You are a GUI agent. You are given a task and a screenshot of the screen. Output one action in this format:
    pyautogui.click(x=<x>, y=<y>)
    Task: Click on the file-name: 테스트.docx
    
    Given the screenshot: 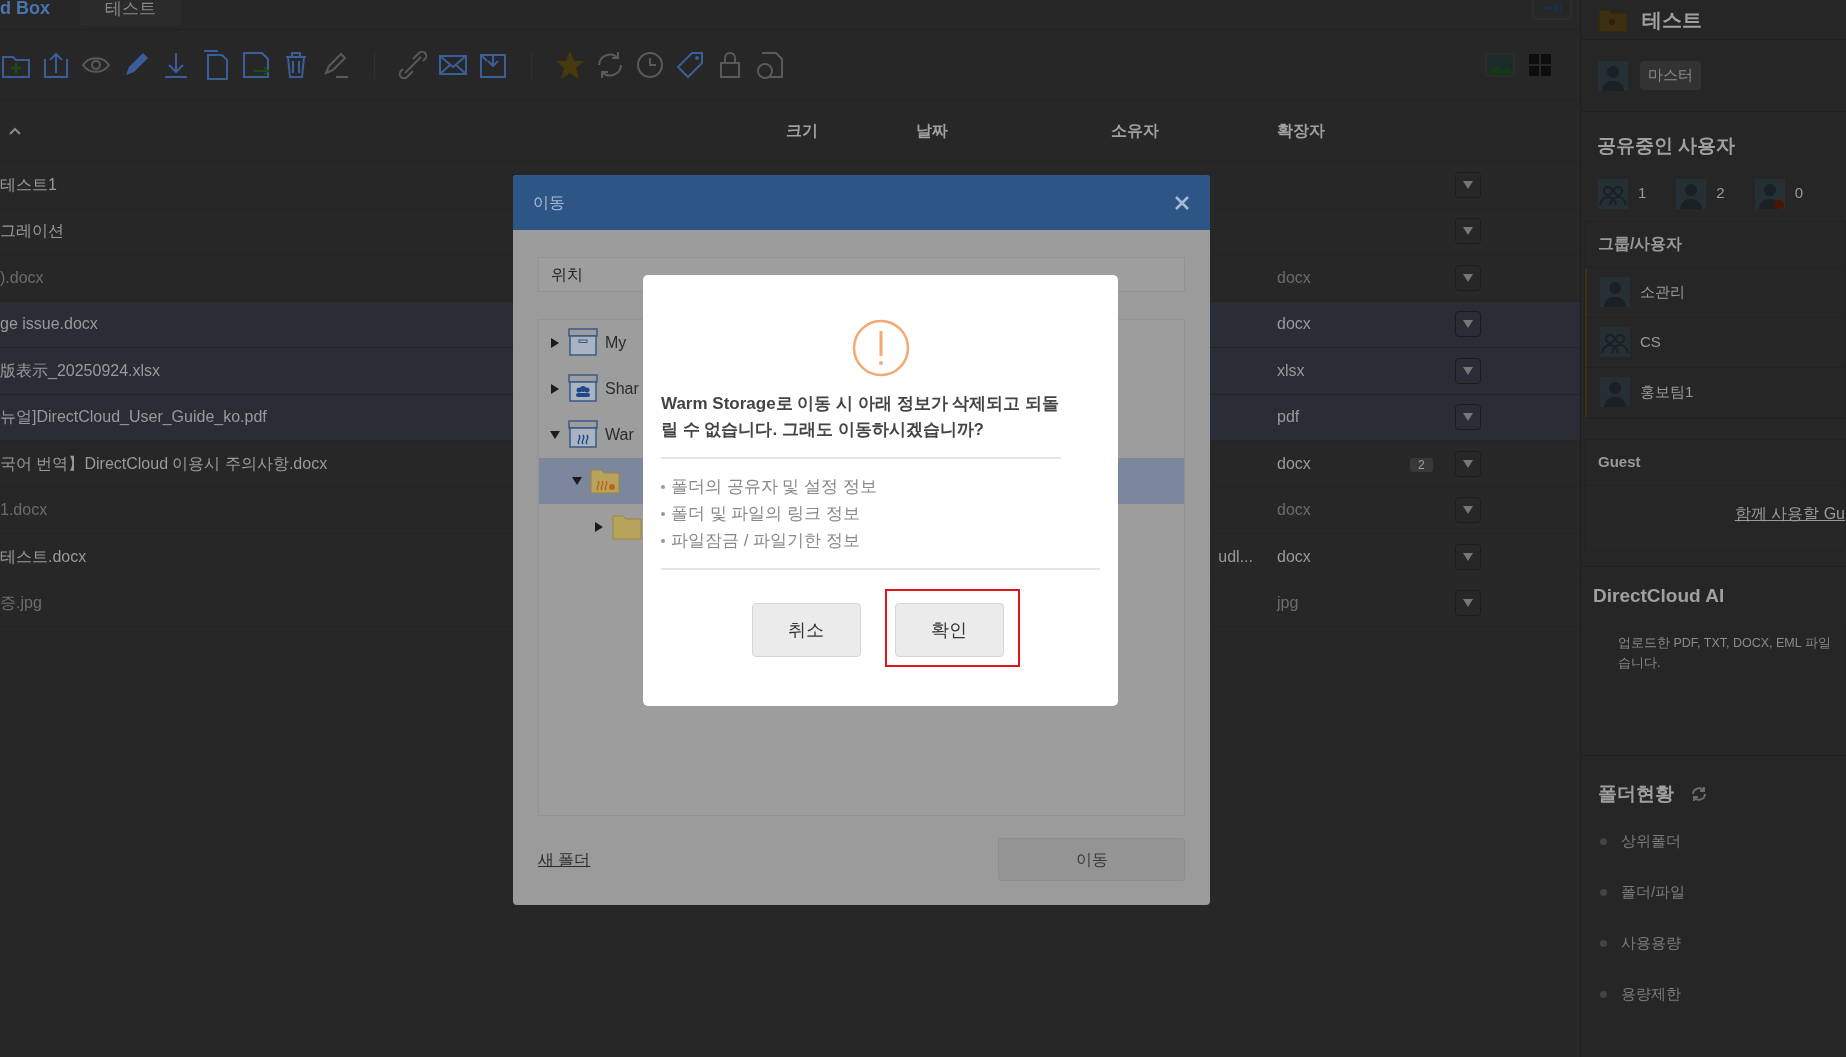 What is the action you would take?
    pyautogui.click(x=43, y=556)
    